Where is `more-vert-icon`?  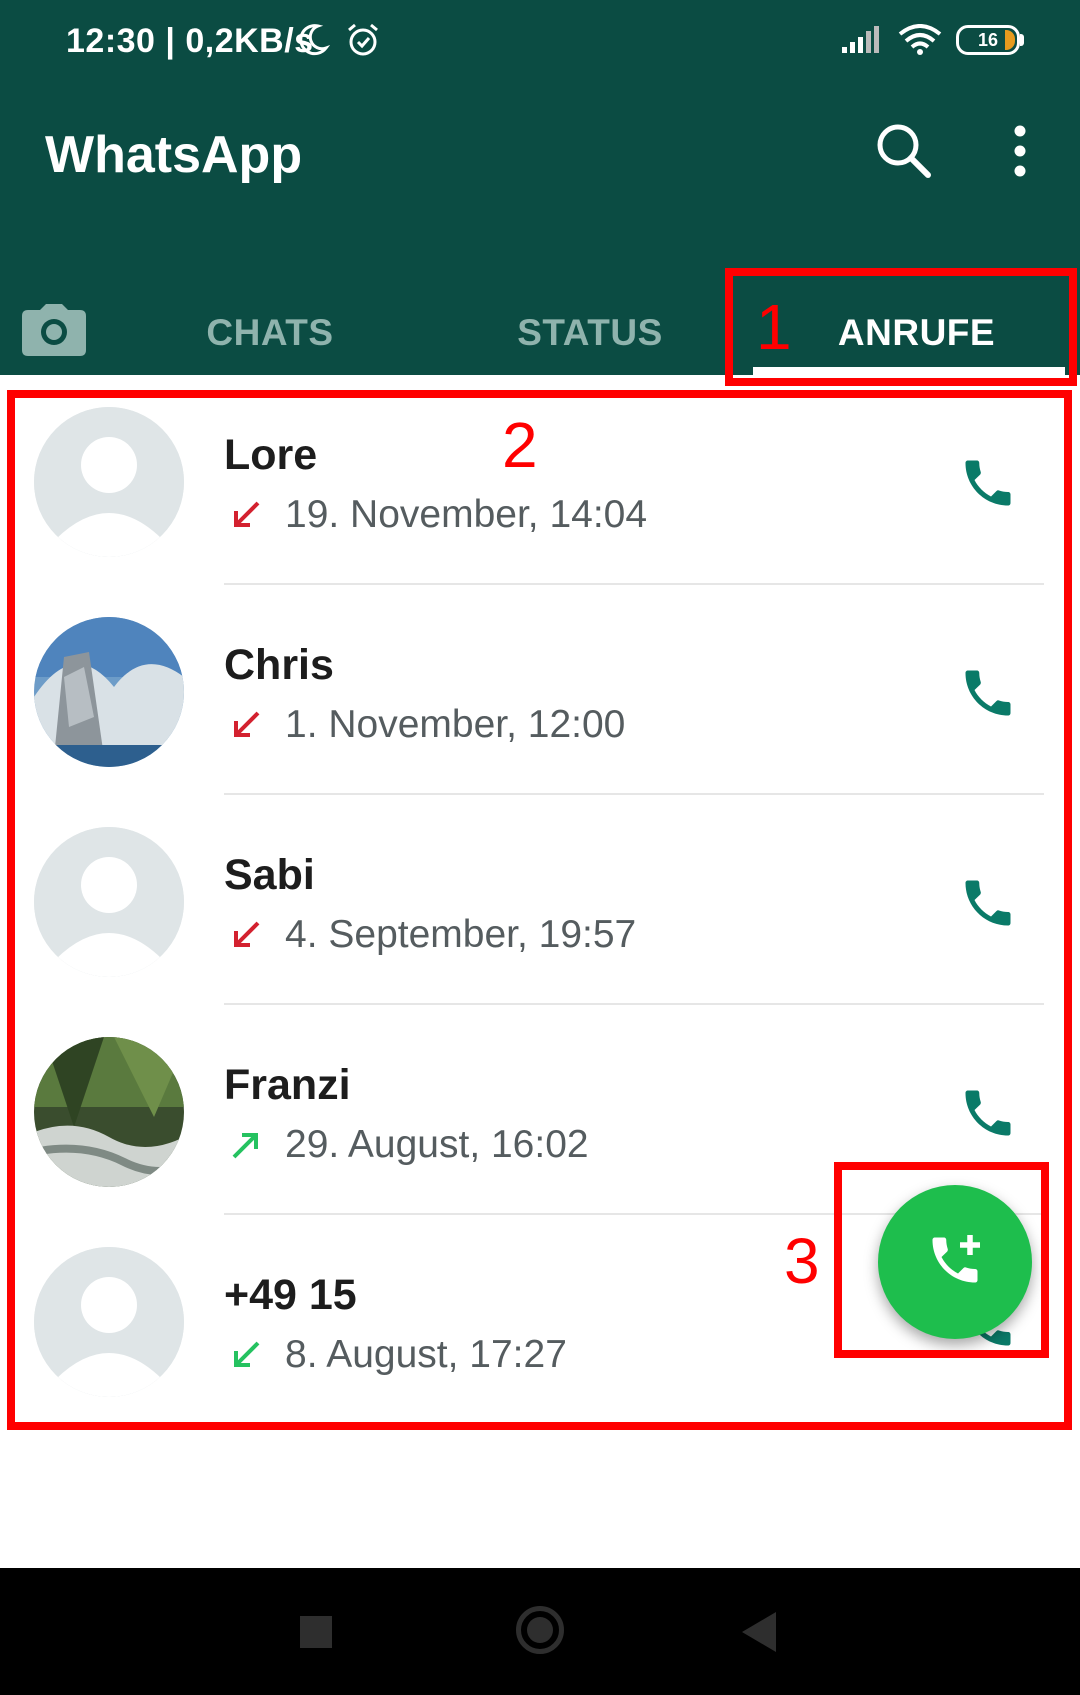
more-vert-icon is located at coordinates (1020, 151).